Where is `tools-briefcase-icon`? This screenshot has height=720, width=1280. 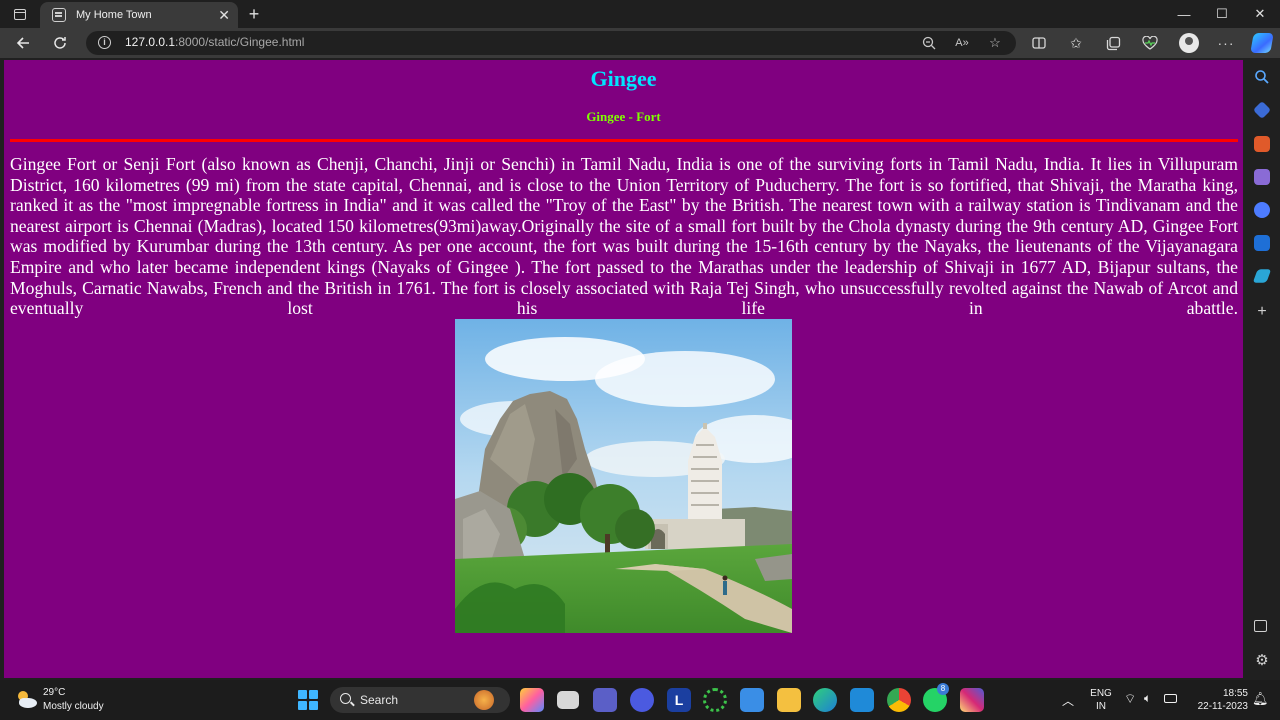 tools-briefcase-icon is located at coordinates (1262, 144).